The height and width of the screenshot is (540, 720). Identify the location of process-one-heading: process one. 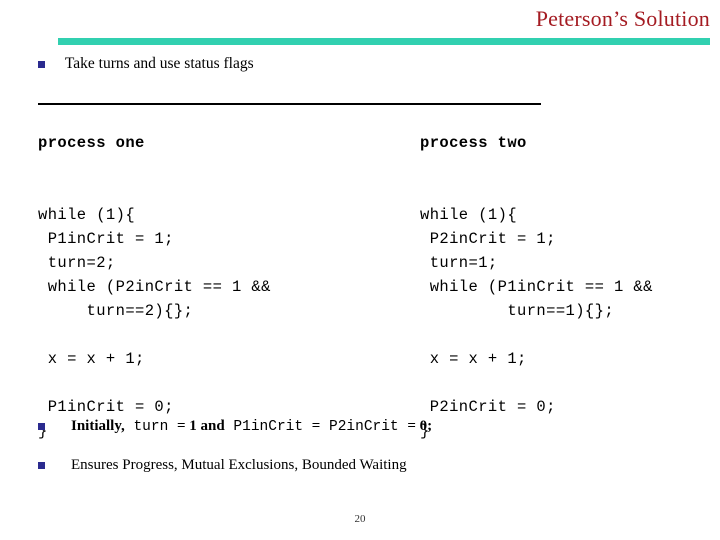
(91, 143).